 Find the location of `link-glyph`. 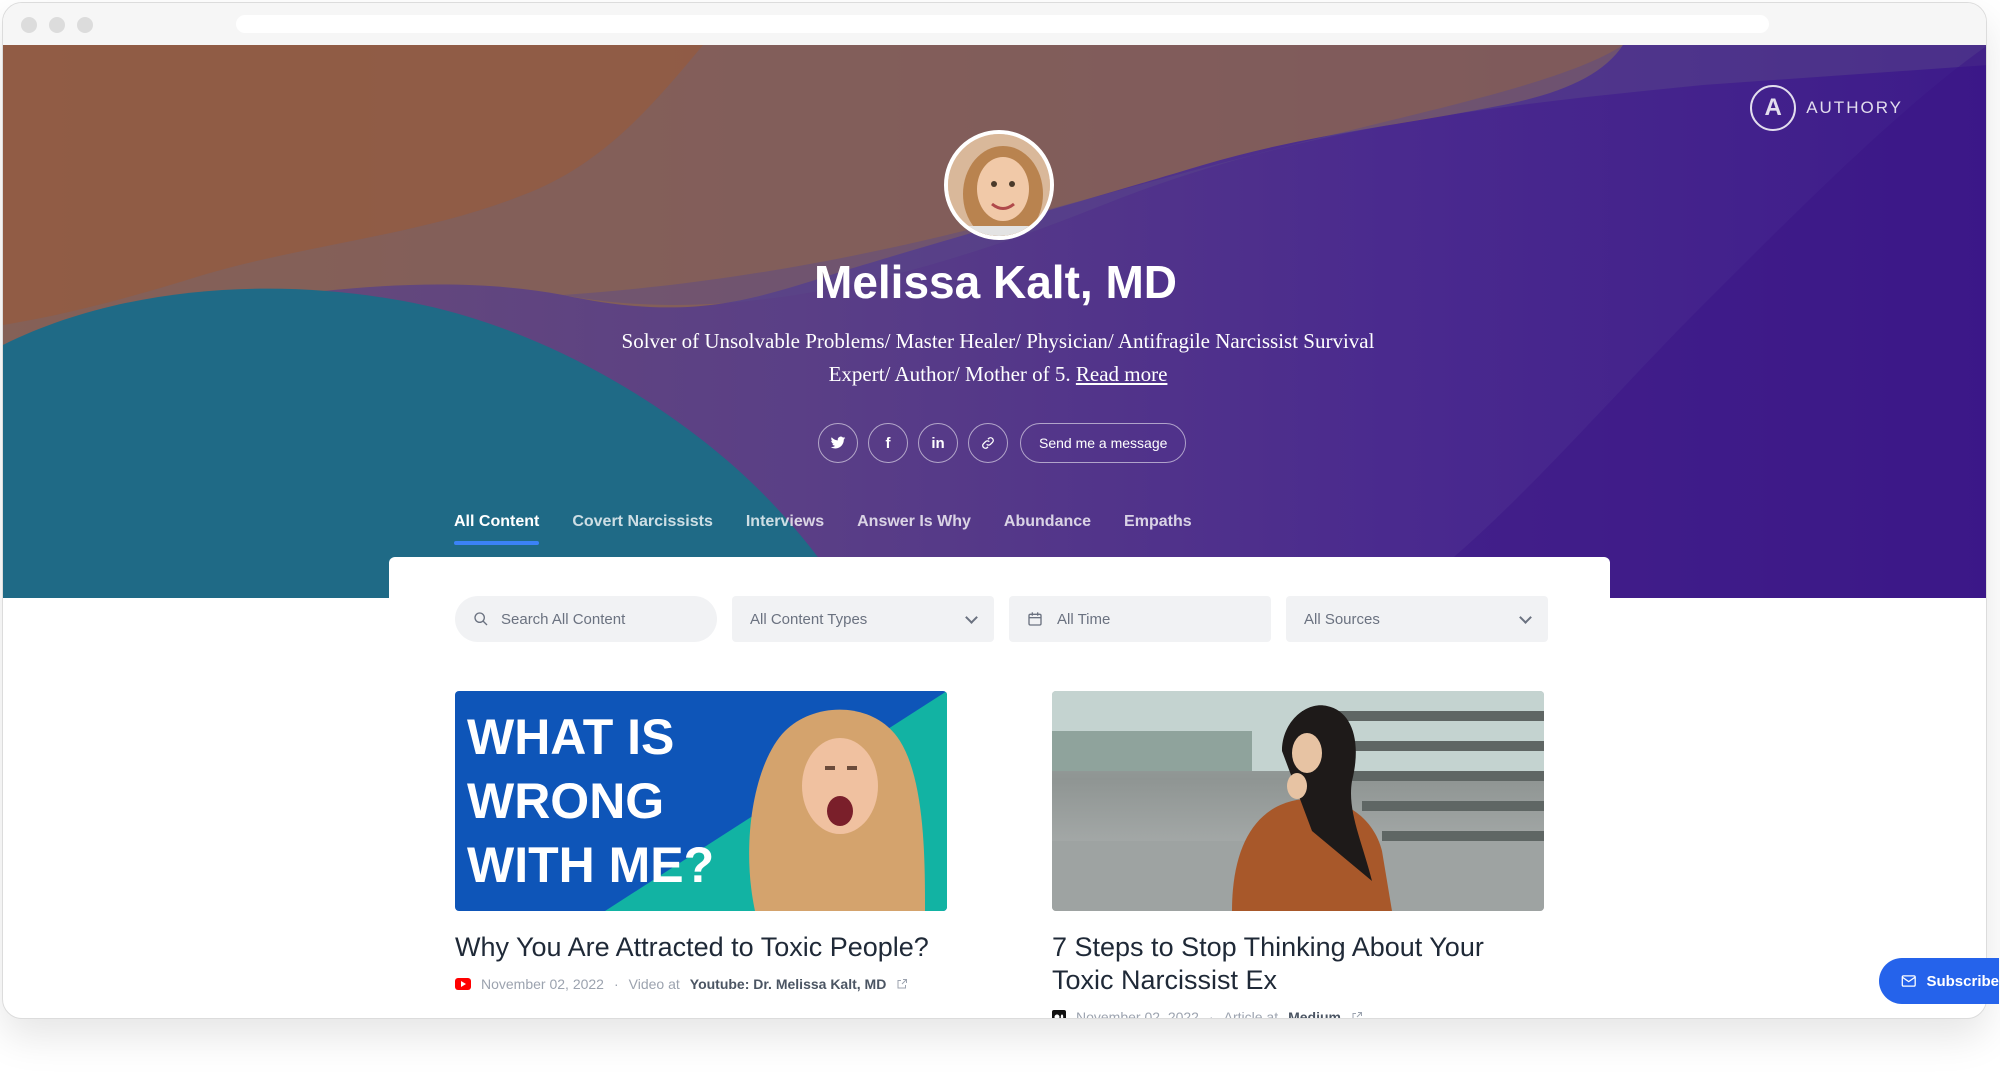

link-glyph is located at coordinates (988, 443).